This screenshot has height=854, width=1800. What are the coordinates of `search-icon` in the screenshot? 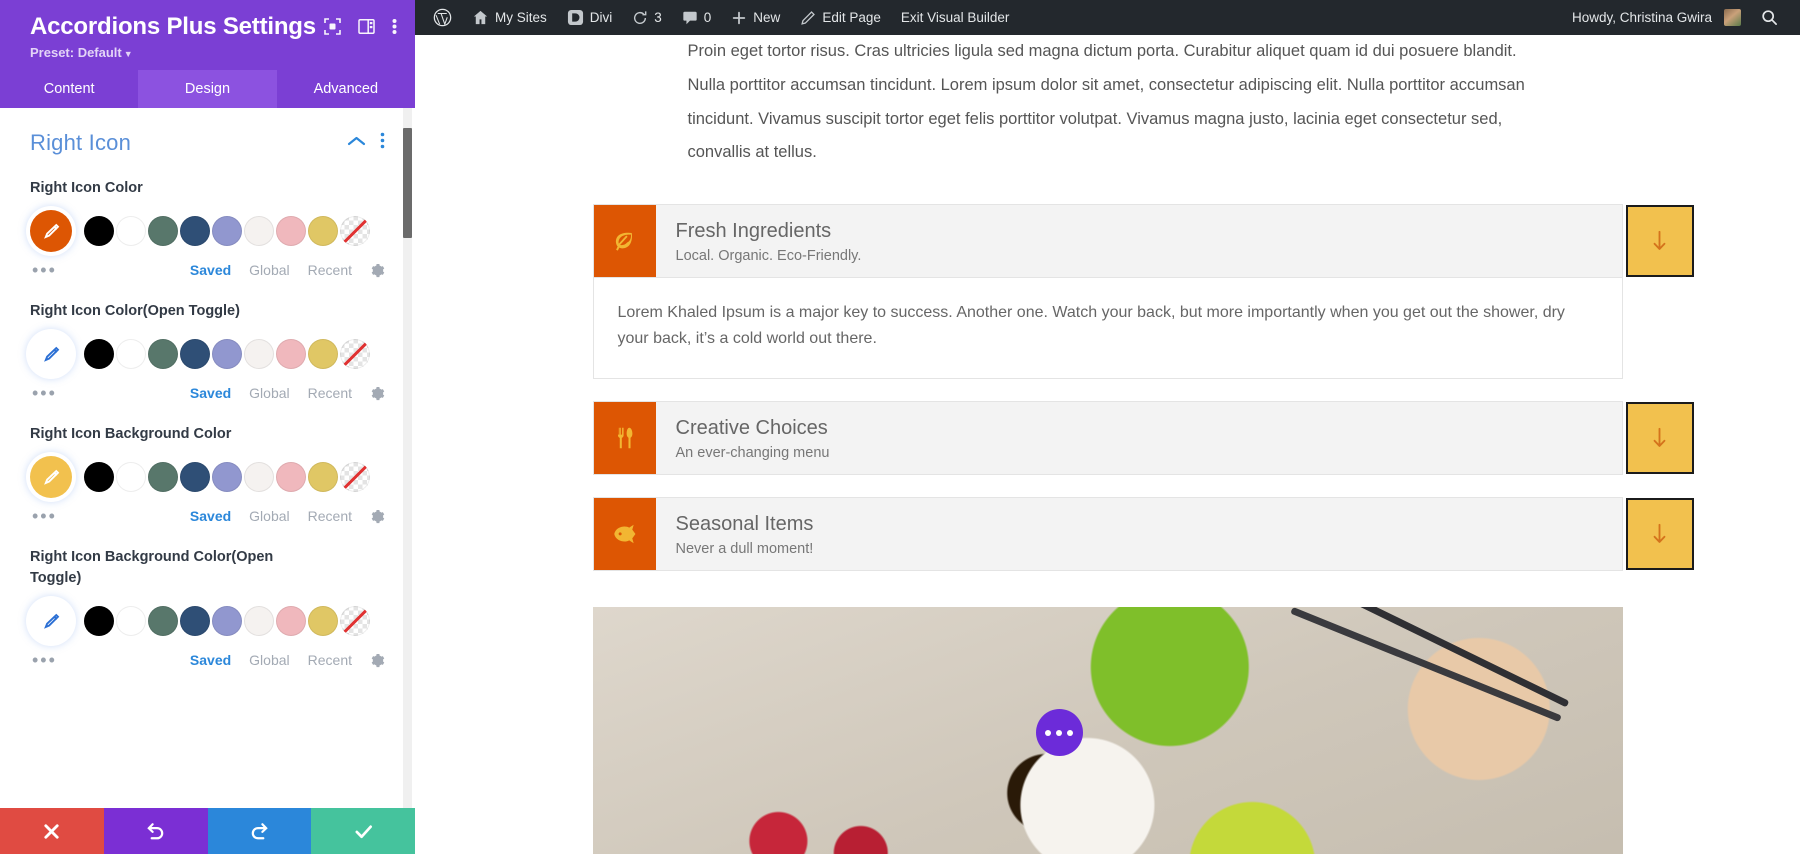 It's located at (1769, 17).